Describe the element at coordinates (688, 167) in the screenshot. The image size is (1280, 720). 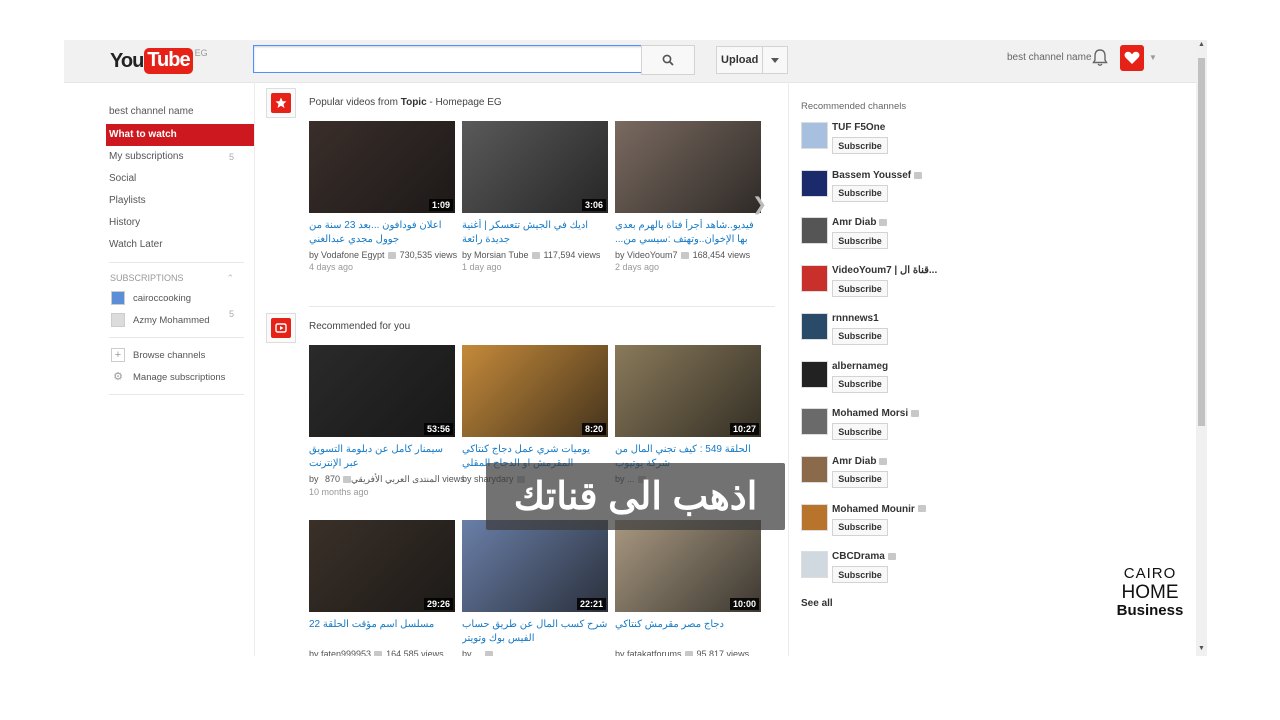
I see `video-thumbnail` at that location.